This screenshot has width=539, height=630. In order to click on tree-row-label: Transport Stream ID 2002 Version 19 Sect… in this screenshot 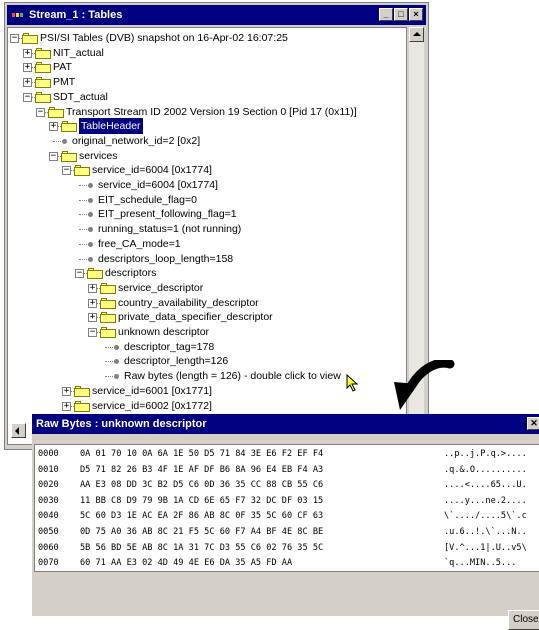, I will do `click(211, 111)`.